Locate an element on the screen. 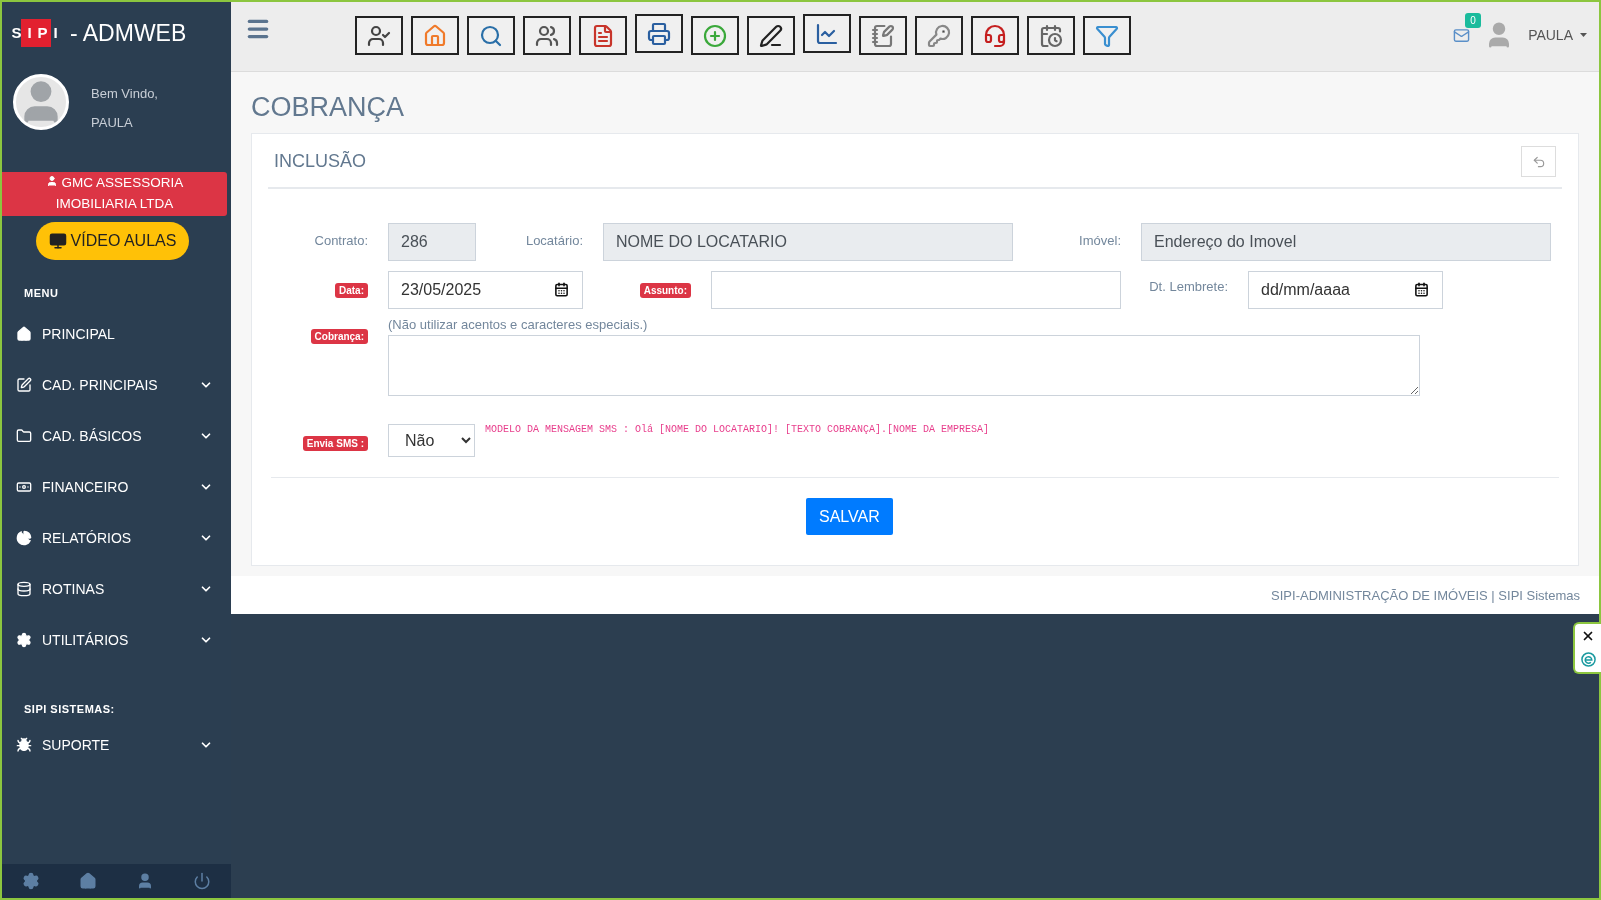 This screenshot has height=900, width=1601. menu-item: CAD. PRINCIPAIS is located at coordinates (116, 384).